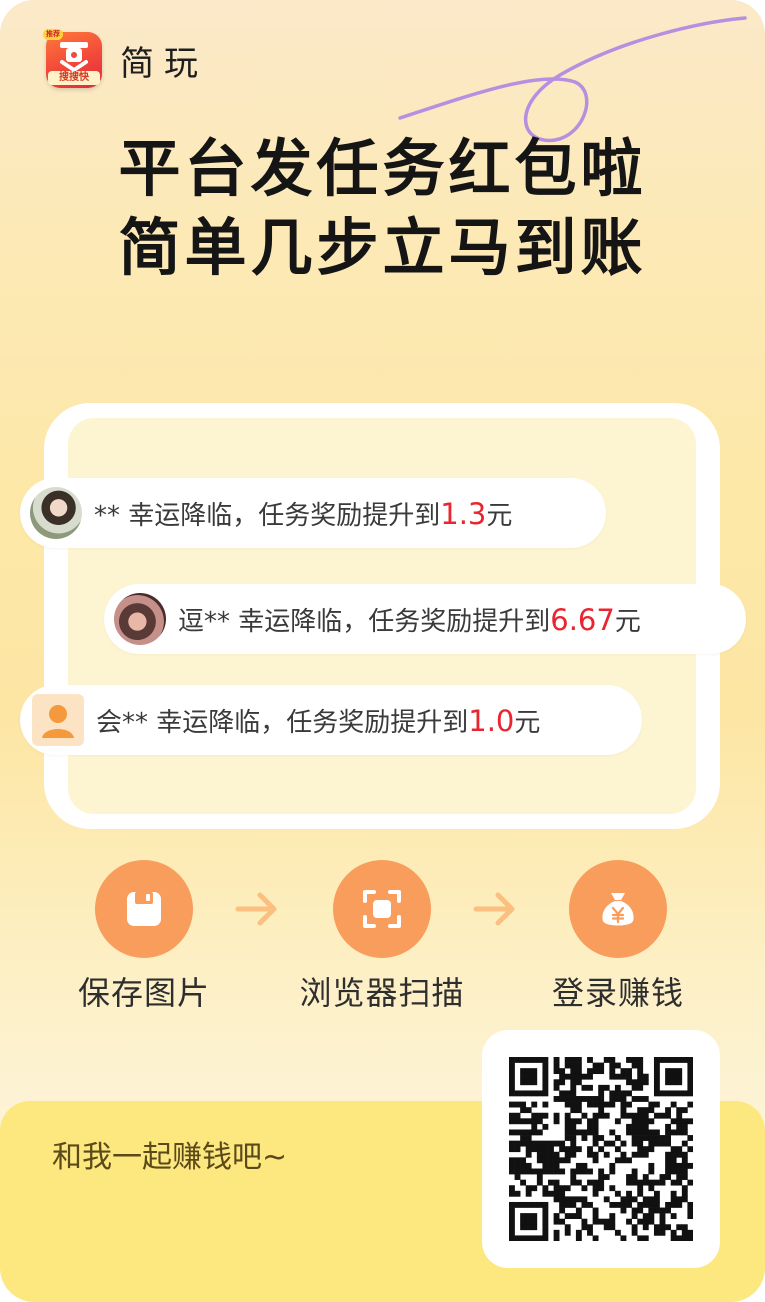 Image resolution: width=765 pixels, height=1302 pixels. What do you see at coordinates (143, 993) in the screenshot?
I see `step-label: 保存图片` at bounding box center [143, 993].